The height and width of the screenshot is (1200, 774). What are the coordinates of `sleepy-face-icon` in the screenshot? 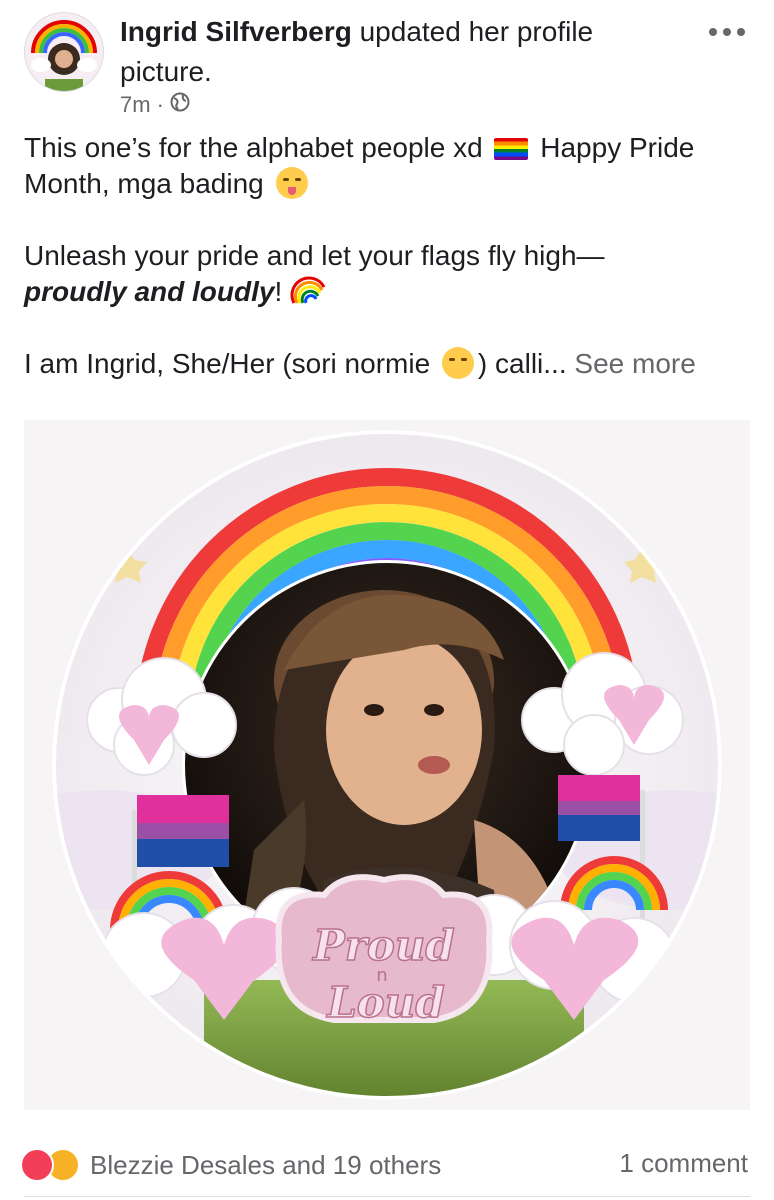 It's located at (457, 363).